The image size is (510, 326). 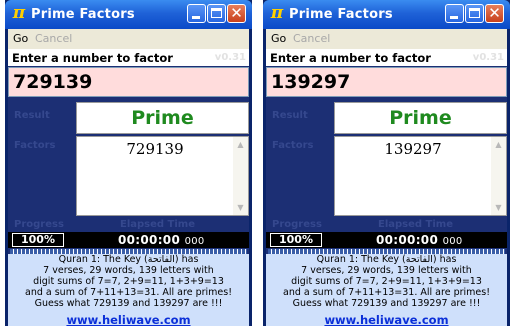 I want to click on factors-list: 729139 ▲ ▼, so click(x=162, y=176).